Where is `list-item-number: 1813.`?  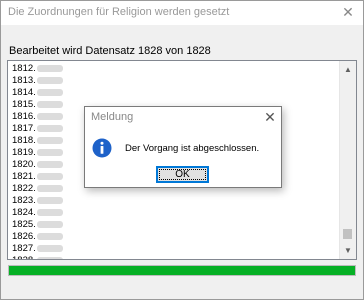
list-item-number: 1813. is located at coordinates (24, 80).